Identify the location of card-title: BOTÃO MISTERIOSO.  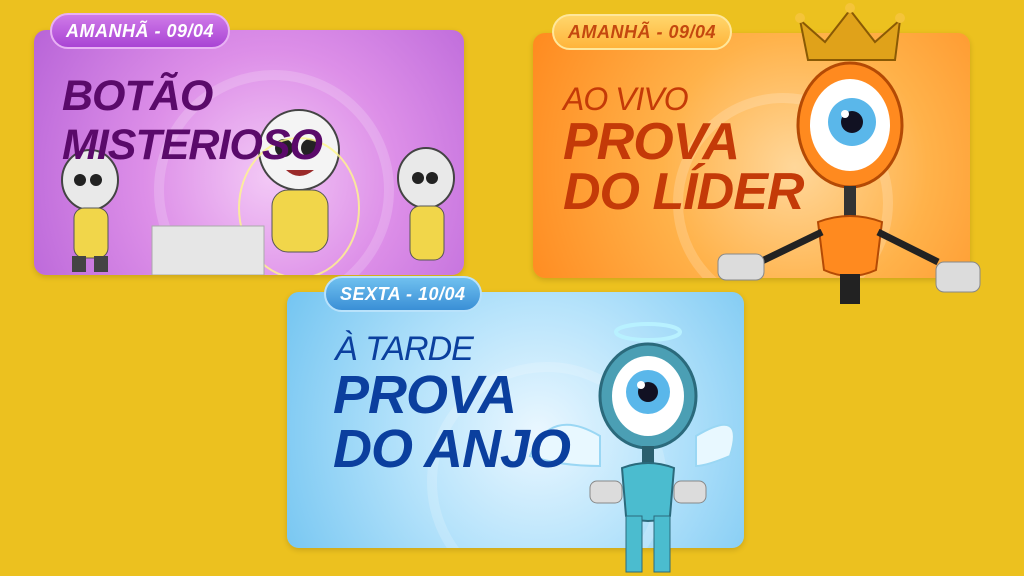
(192, 120).